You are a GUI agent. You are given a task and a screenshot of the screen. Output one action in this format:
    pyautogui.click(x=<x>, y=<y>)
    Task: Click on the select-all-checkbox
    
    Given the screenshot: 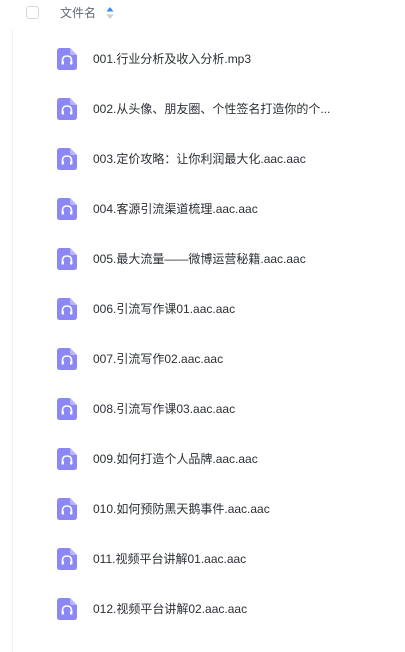 What is the action you would take?
    pyautogui.click(x=32, y=12)
    